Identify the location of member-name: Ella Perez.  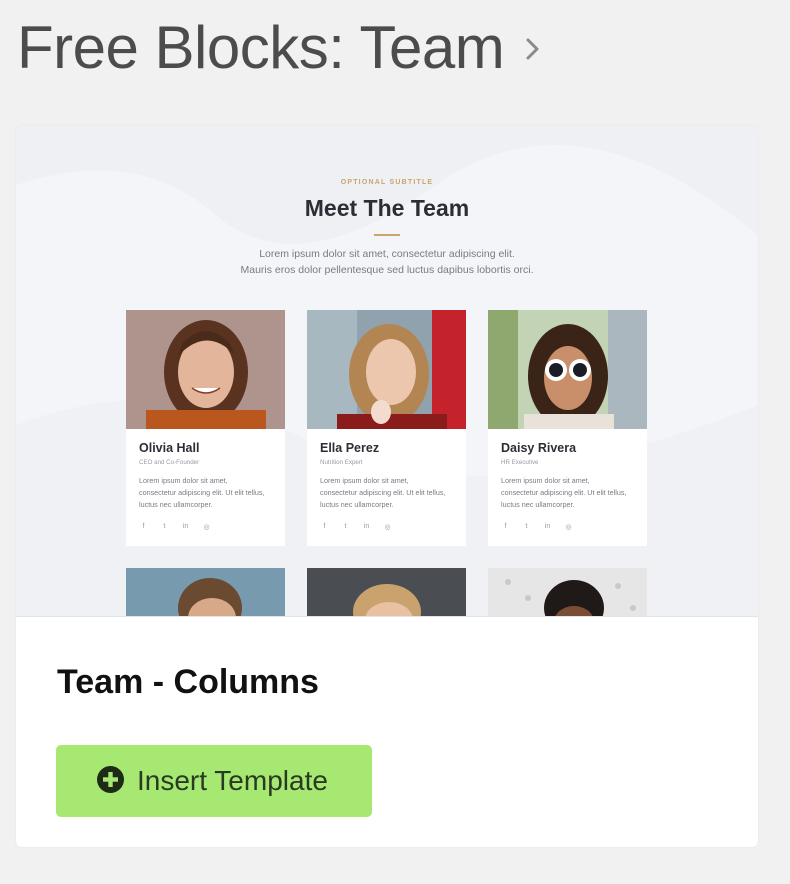
(350, 448).